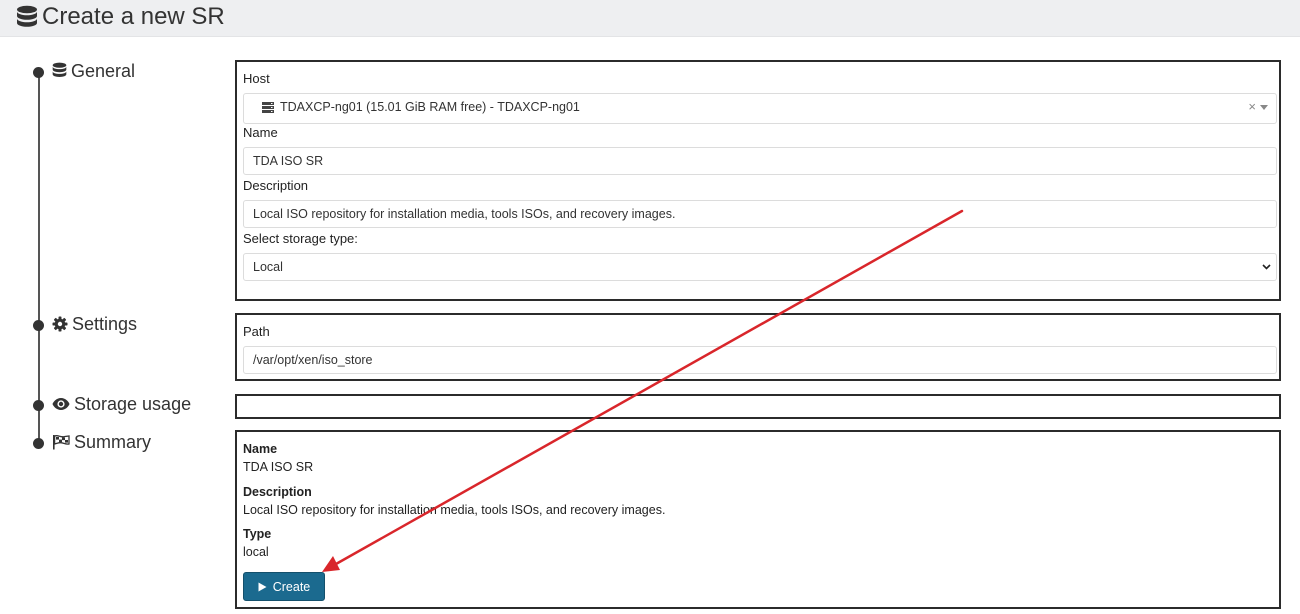 The width and height of the screenshot is (1300, 614). Describe the element at coordinates (1252, 107) in the screenshot. I see `clear-icon: ×` at that location.